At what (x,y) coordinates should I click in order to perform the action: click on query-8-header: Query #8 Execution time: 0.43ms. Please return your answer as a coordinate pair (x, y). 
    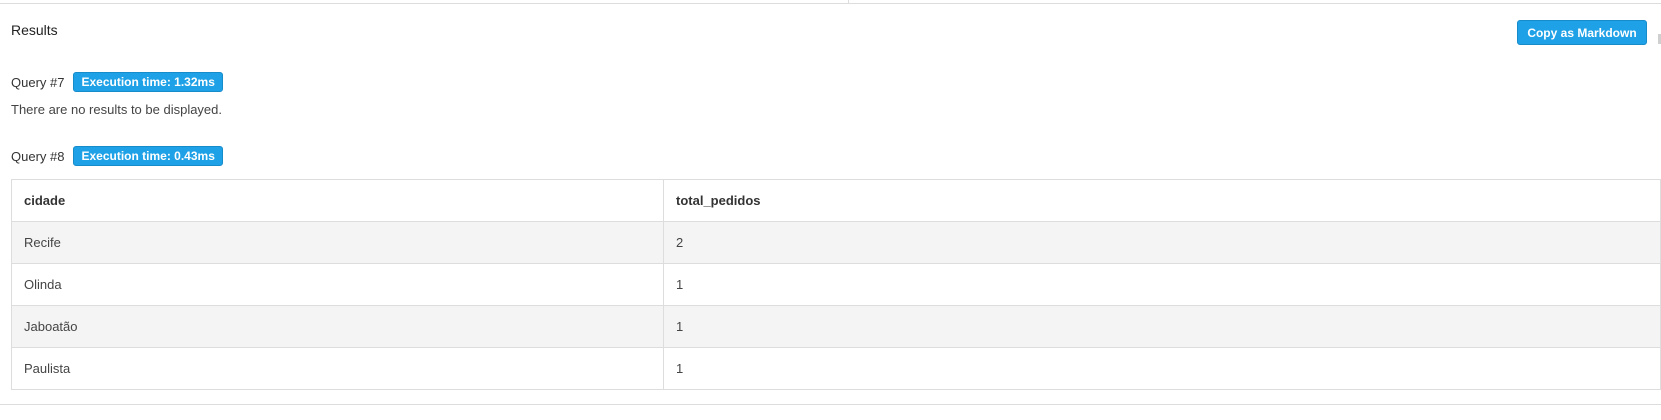
    Looking at the image, I should click on (117, 156).